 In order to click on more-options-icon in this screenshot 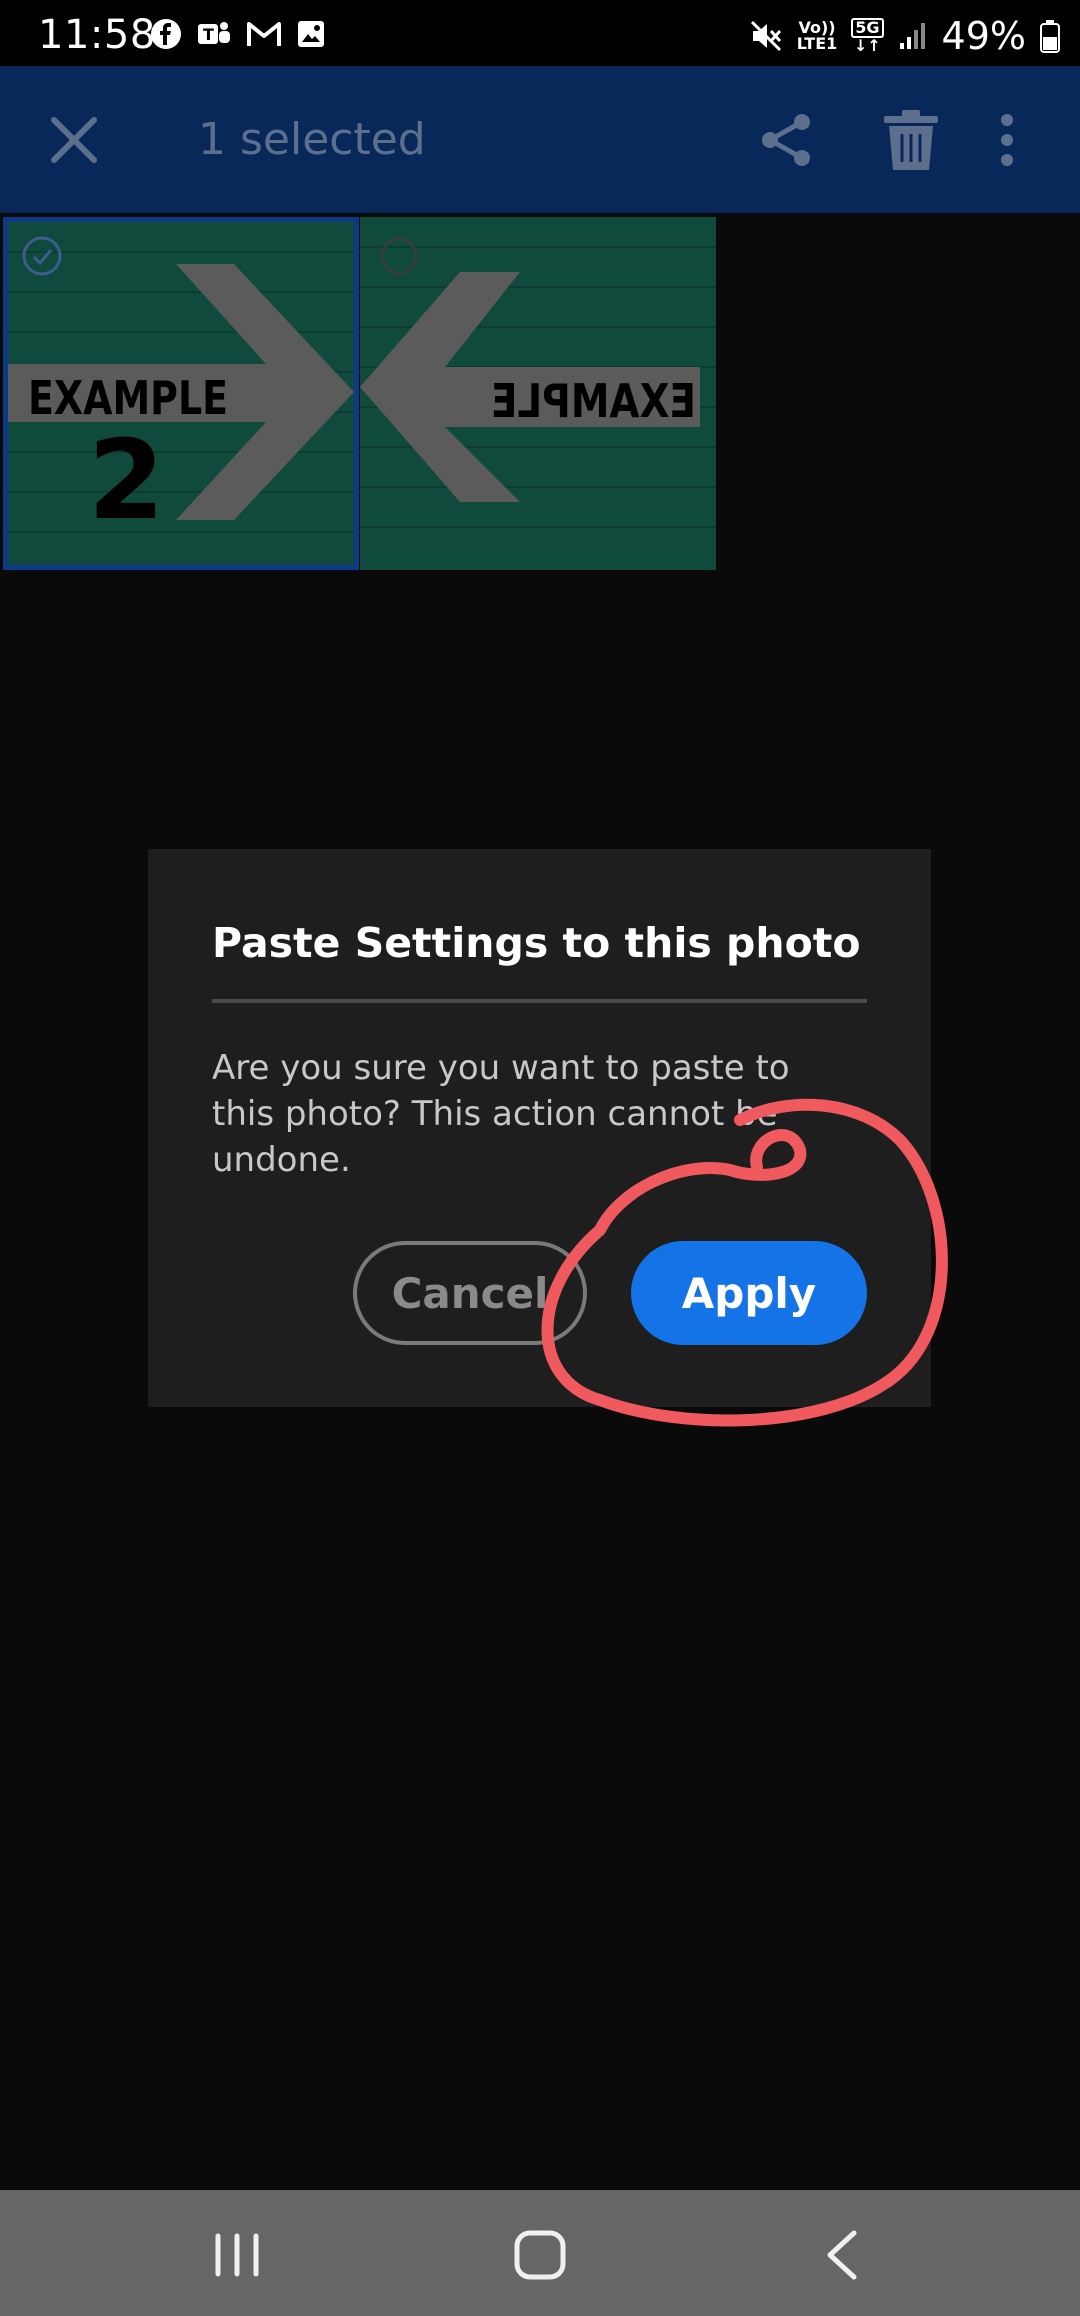, I will do `click(1007, 140)`.